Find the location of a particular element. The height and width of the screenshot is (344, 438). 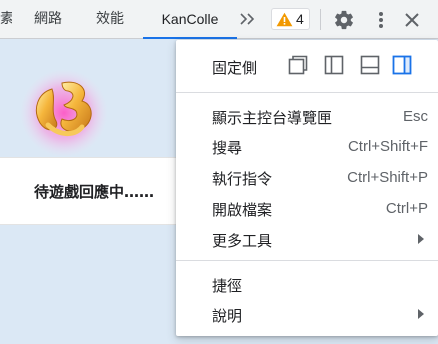

menu-item-label: 開啟檔案 is located at coordinates (242, 210).